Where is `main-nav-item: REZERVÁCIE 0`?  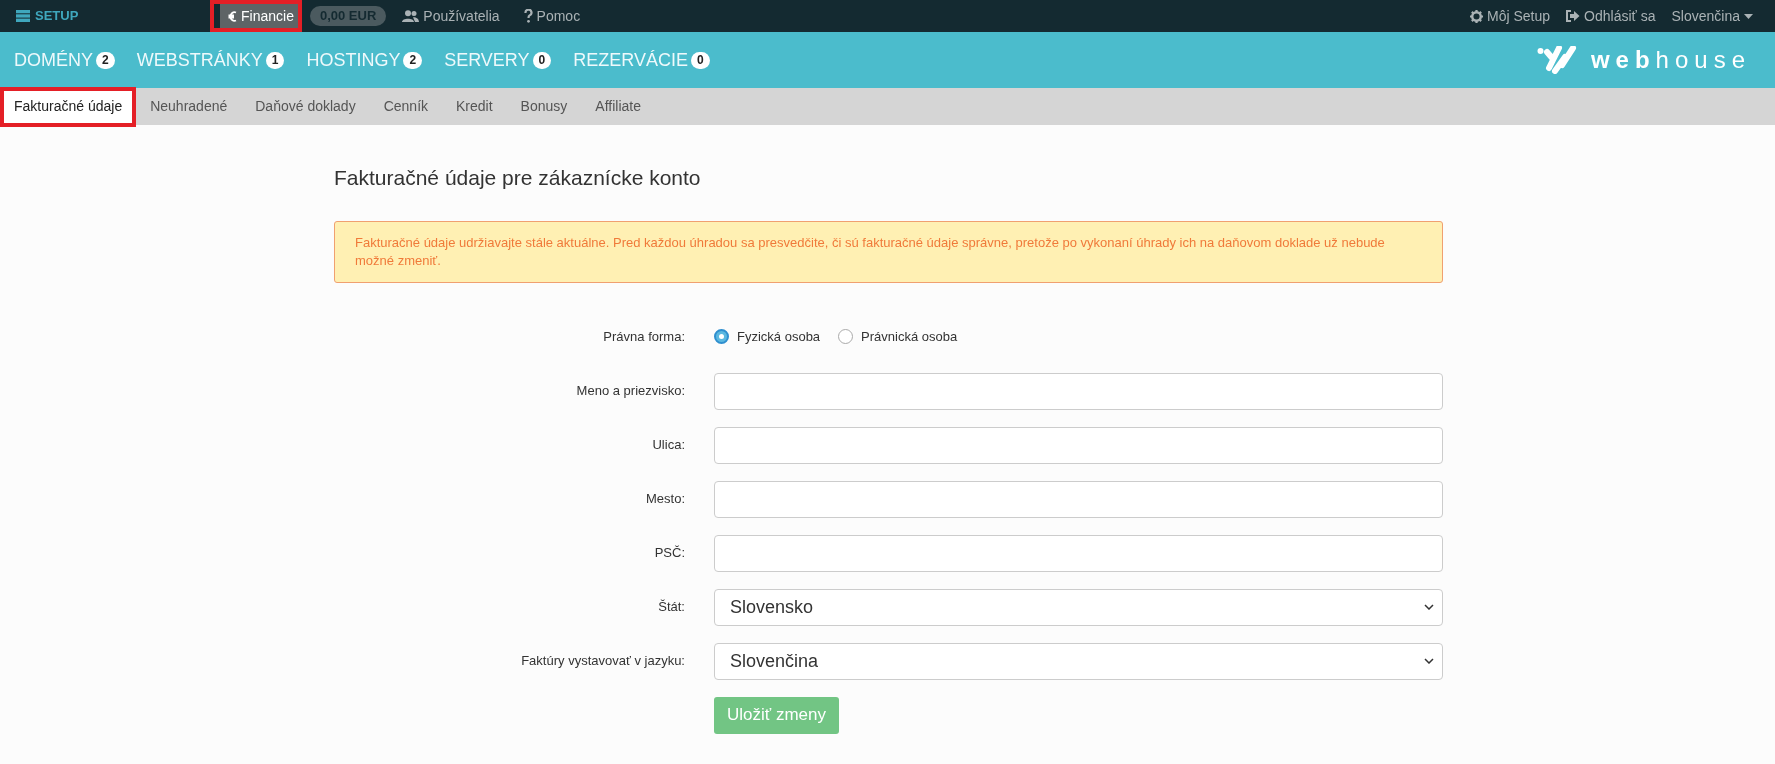 main-nav-item: REZERVÁCIE 0 is located at coordinates (641, 60).